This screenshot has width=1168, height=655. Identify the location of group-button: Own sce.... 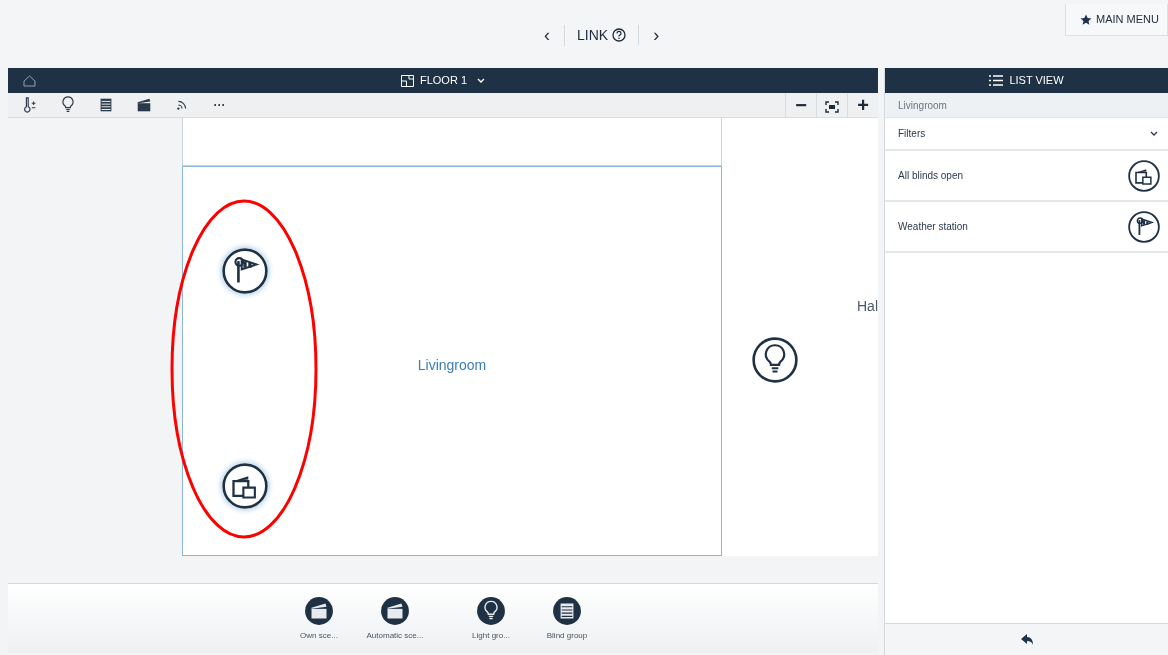
(319, 624).